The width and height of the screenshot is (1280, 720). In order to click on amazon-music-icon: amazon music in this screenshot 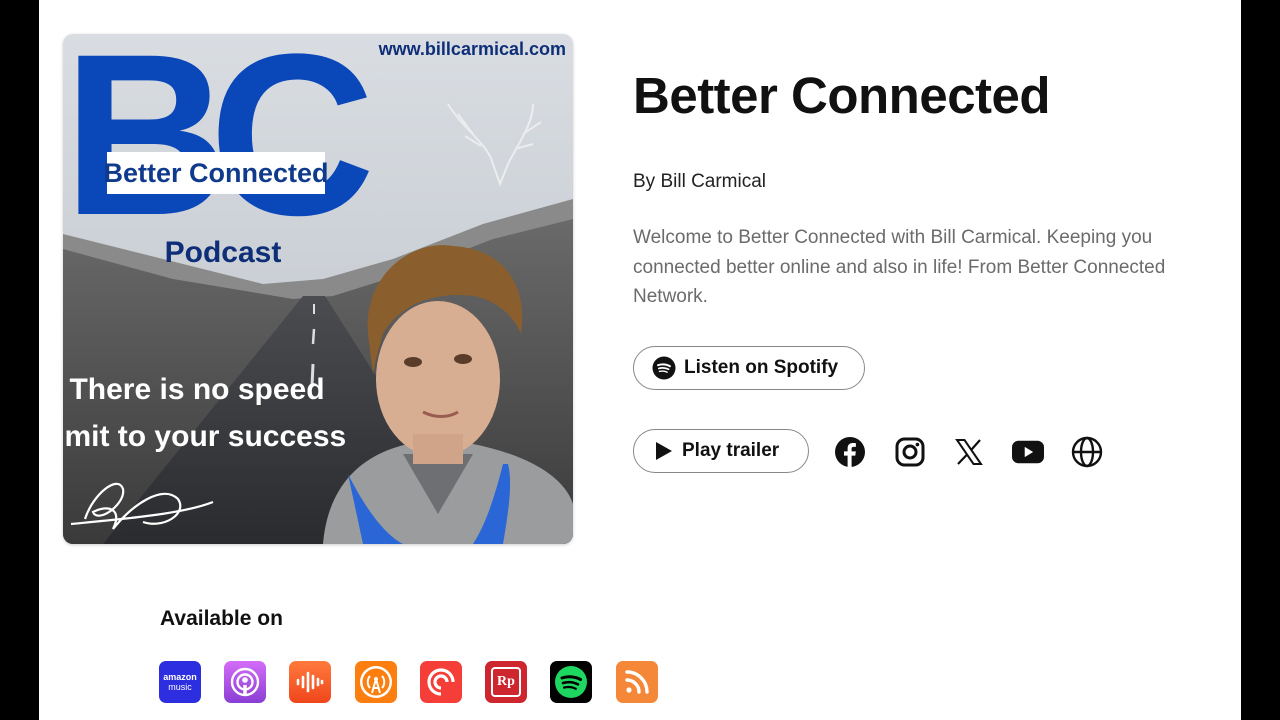, I will do `click(180, 682)`.